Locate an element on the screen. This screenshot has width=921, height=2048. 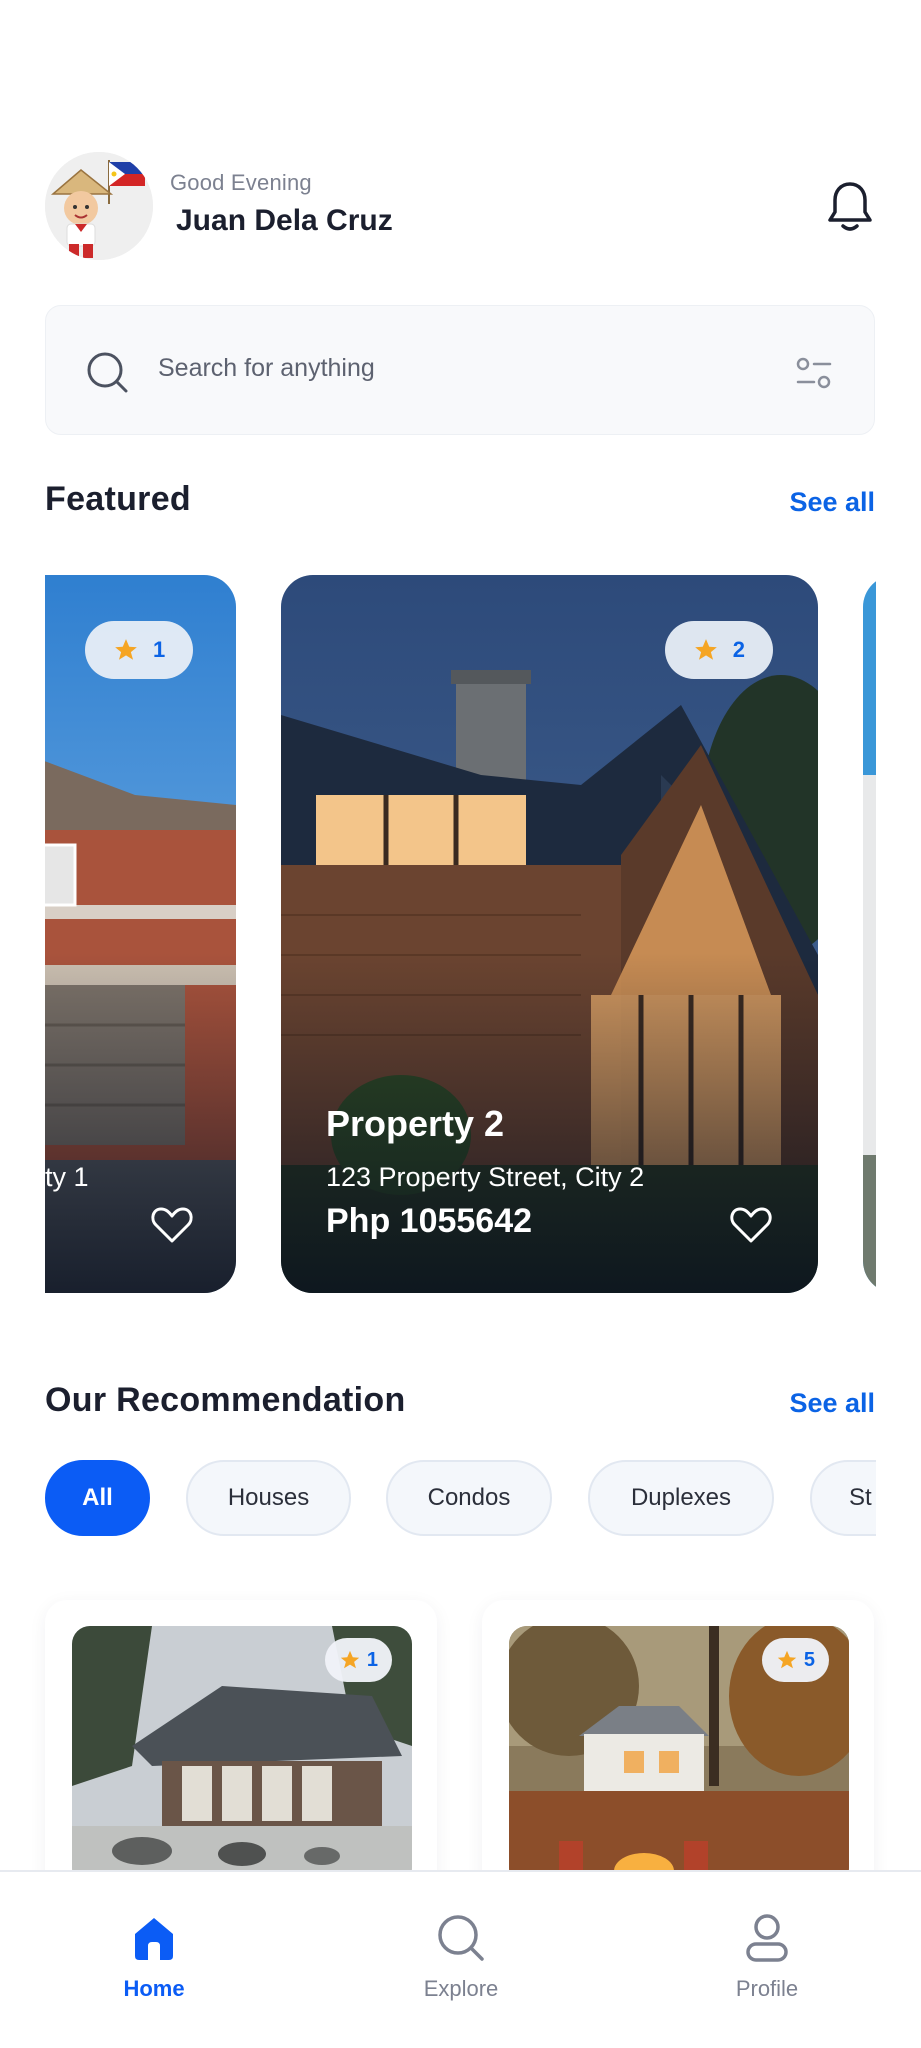
nav-profile: Profile is located at coordinates (767, 1957).